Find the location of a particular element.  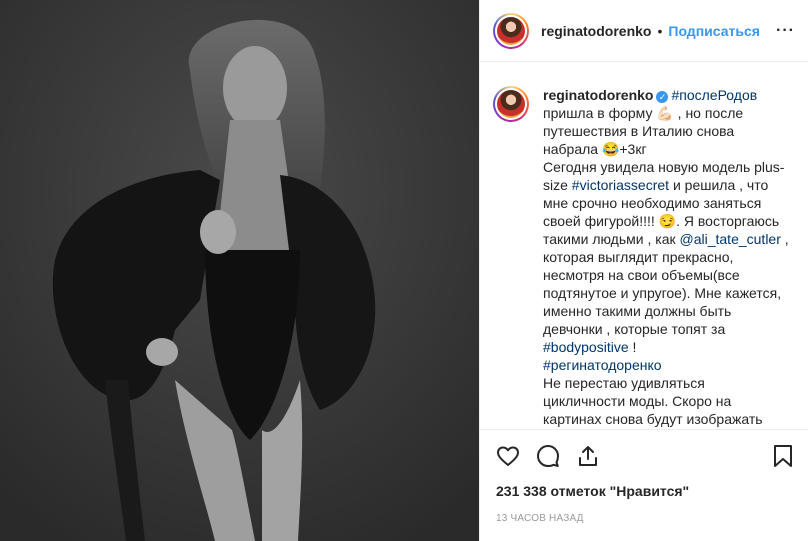

caption-text: ! is located at coordinates (632, 347).